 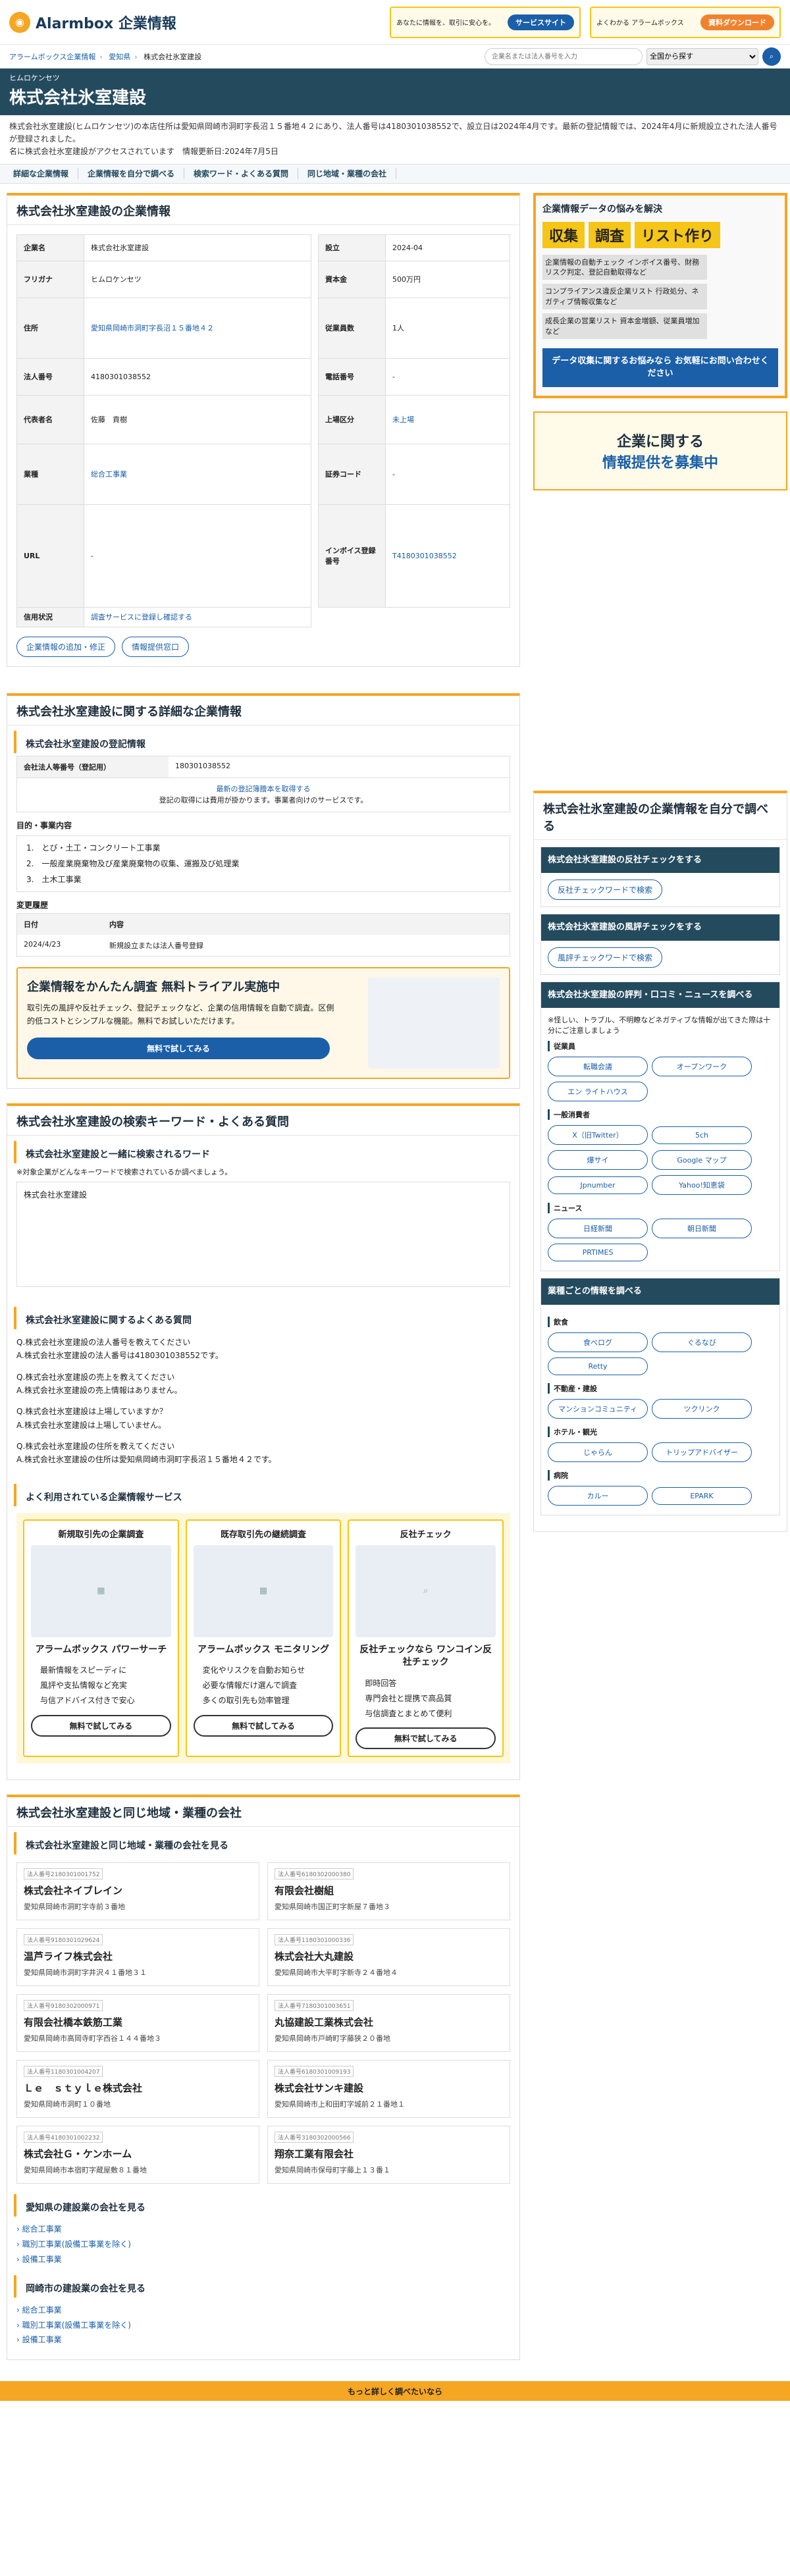 I want to click on industry-site-button: カルー, so click(x=598, y=1496).